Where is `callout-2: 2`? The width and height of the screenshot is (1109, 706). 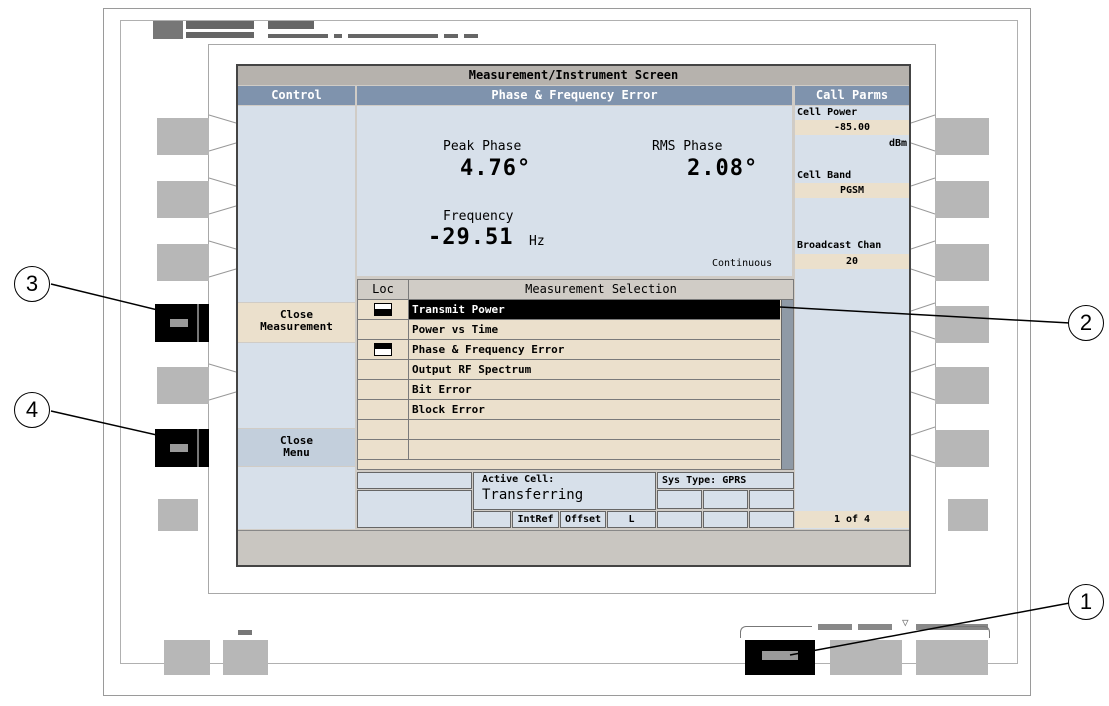 callout-2: 2 is located at coordinates (1086, 323).